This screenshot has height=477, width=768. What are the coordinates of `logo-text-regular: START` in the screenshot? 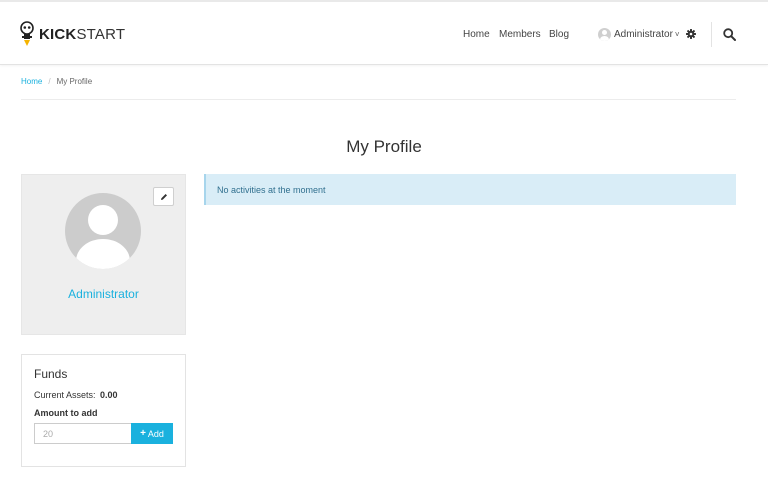 It's located at (101, 34).